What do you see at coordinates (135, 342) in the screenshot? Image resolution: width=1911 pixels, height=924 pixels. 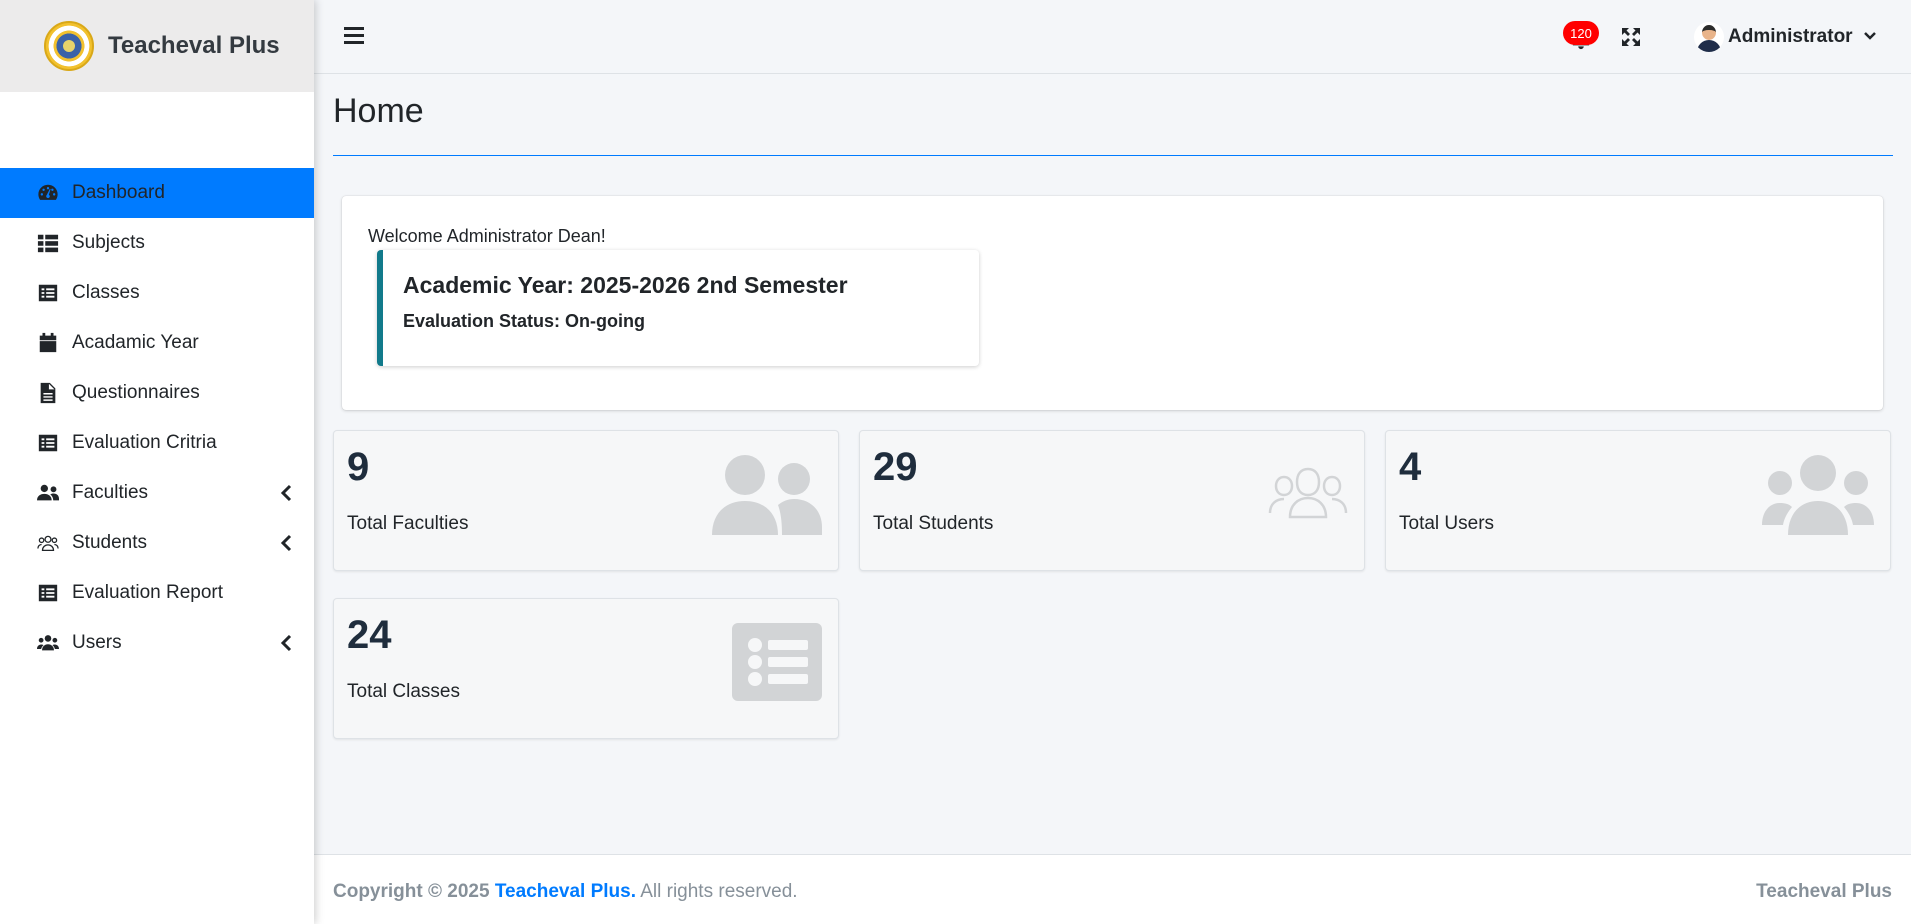 I see `sidebar-item-label: Acadamic Year` at bounding box center [135, 342].